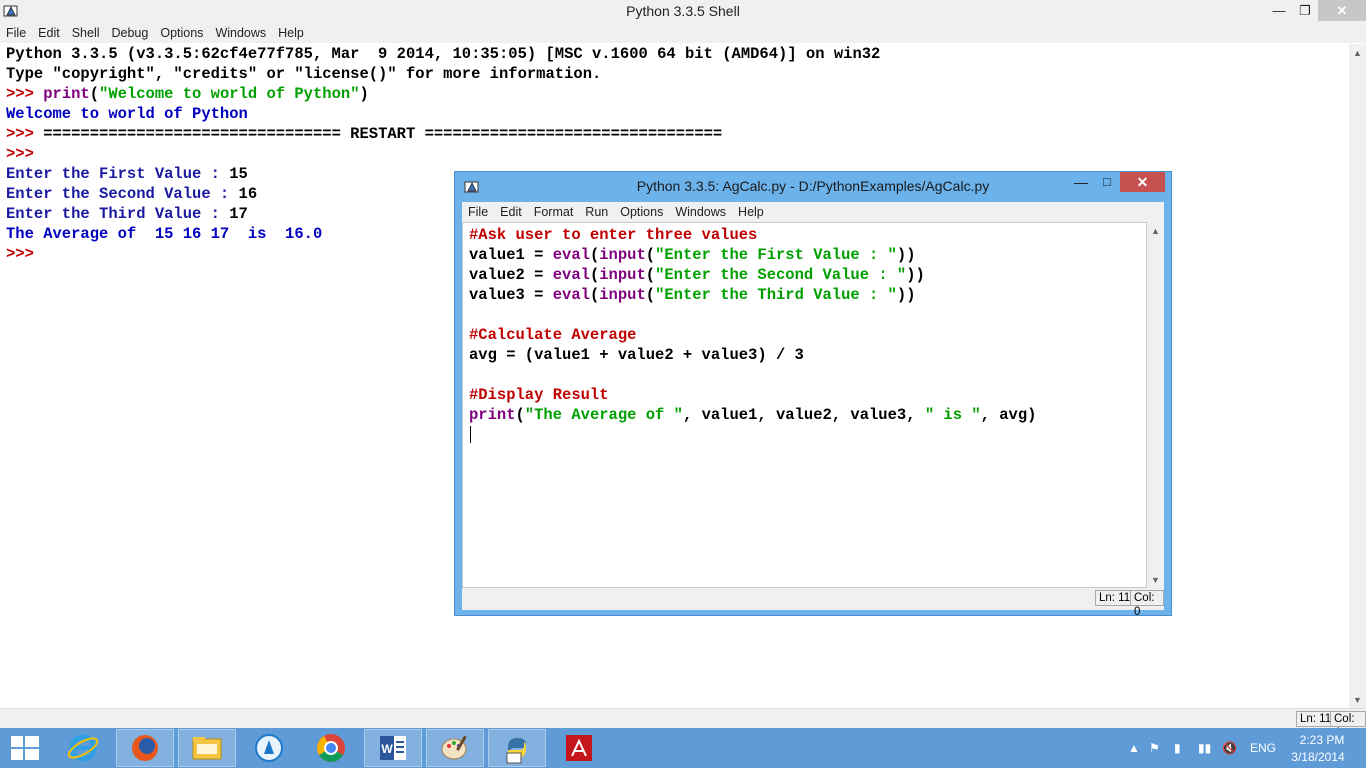 The width and height of the screenshot is (1366, 768). What do you see at coordinates (683, 723) in the screenshot?
I see `shell-status-bar: Ln: 11 Col: 4` at bounding box center [683, 723].